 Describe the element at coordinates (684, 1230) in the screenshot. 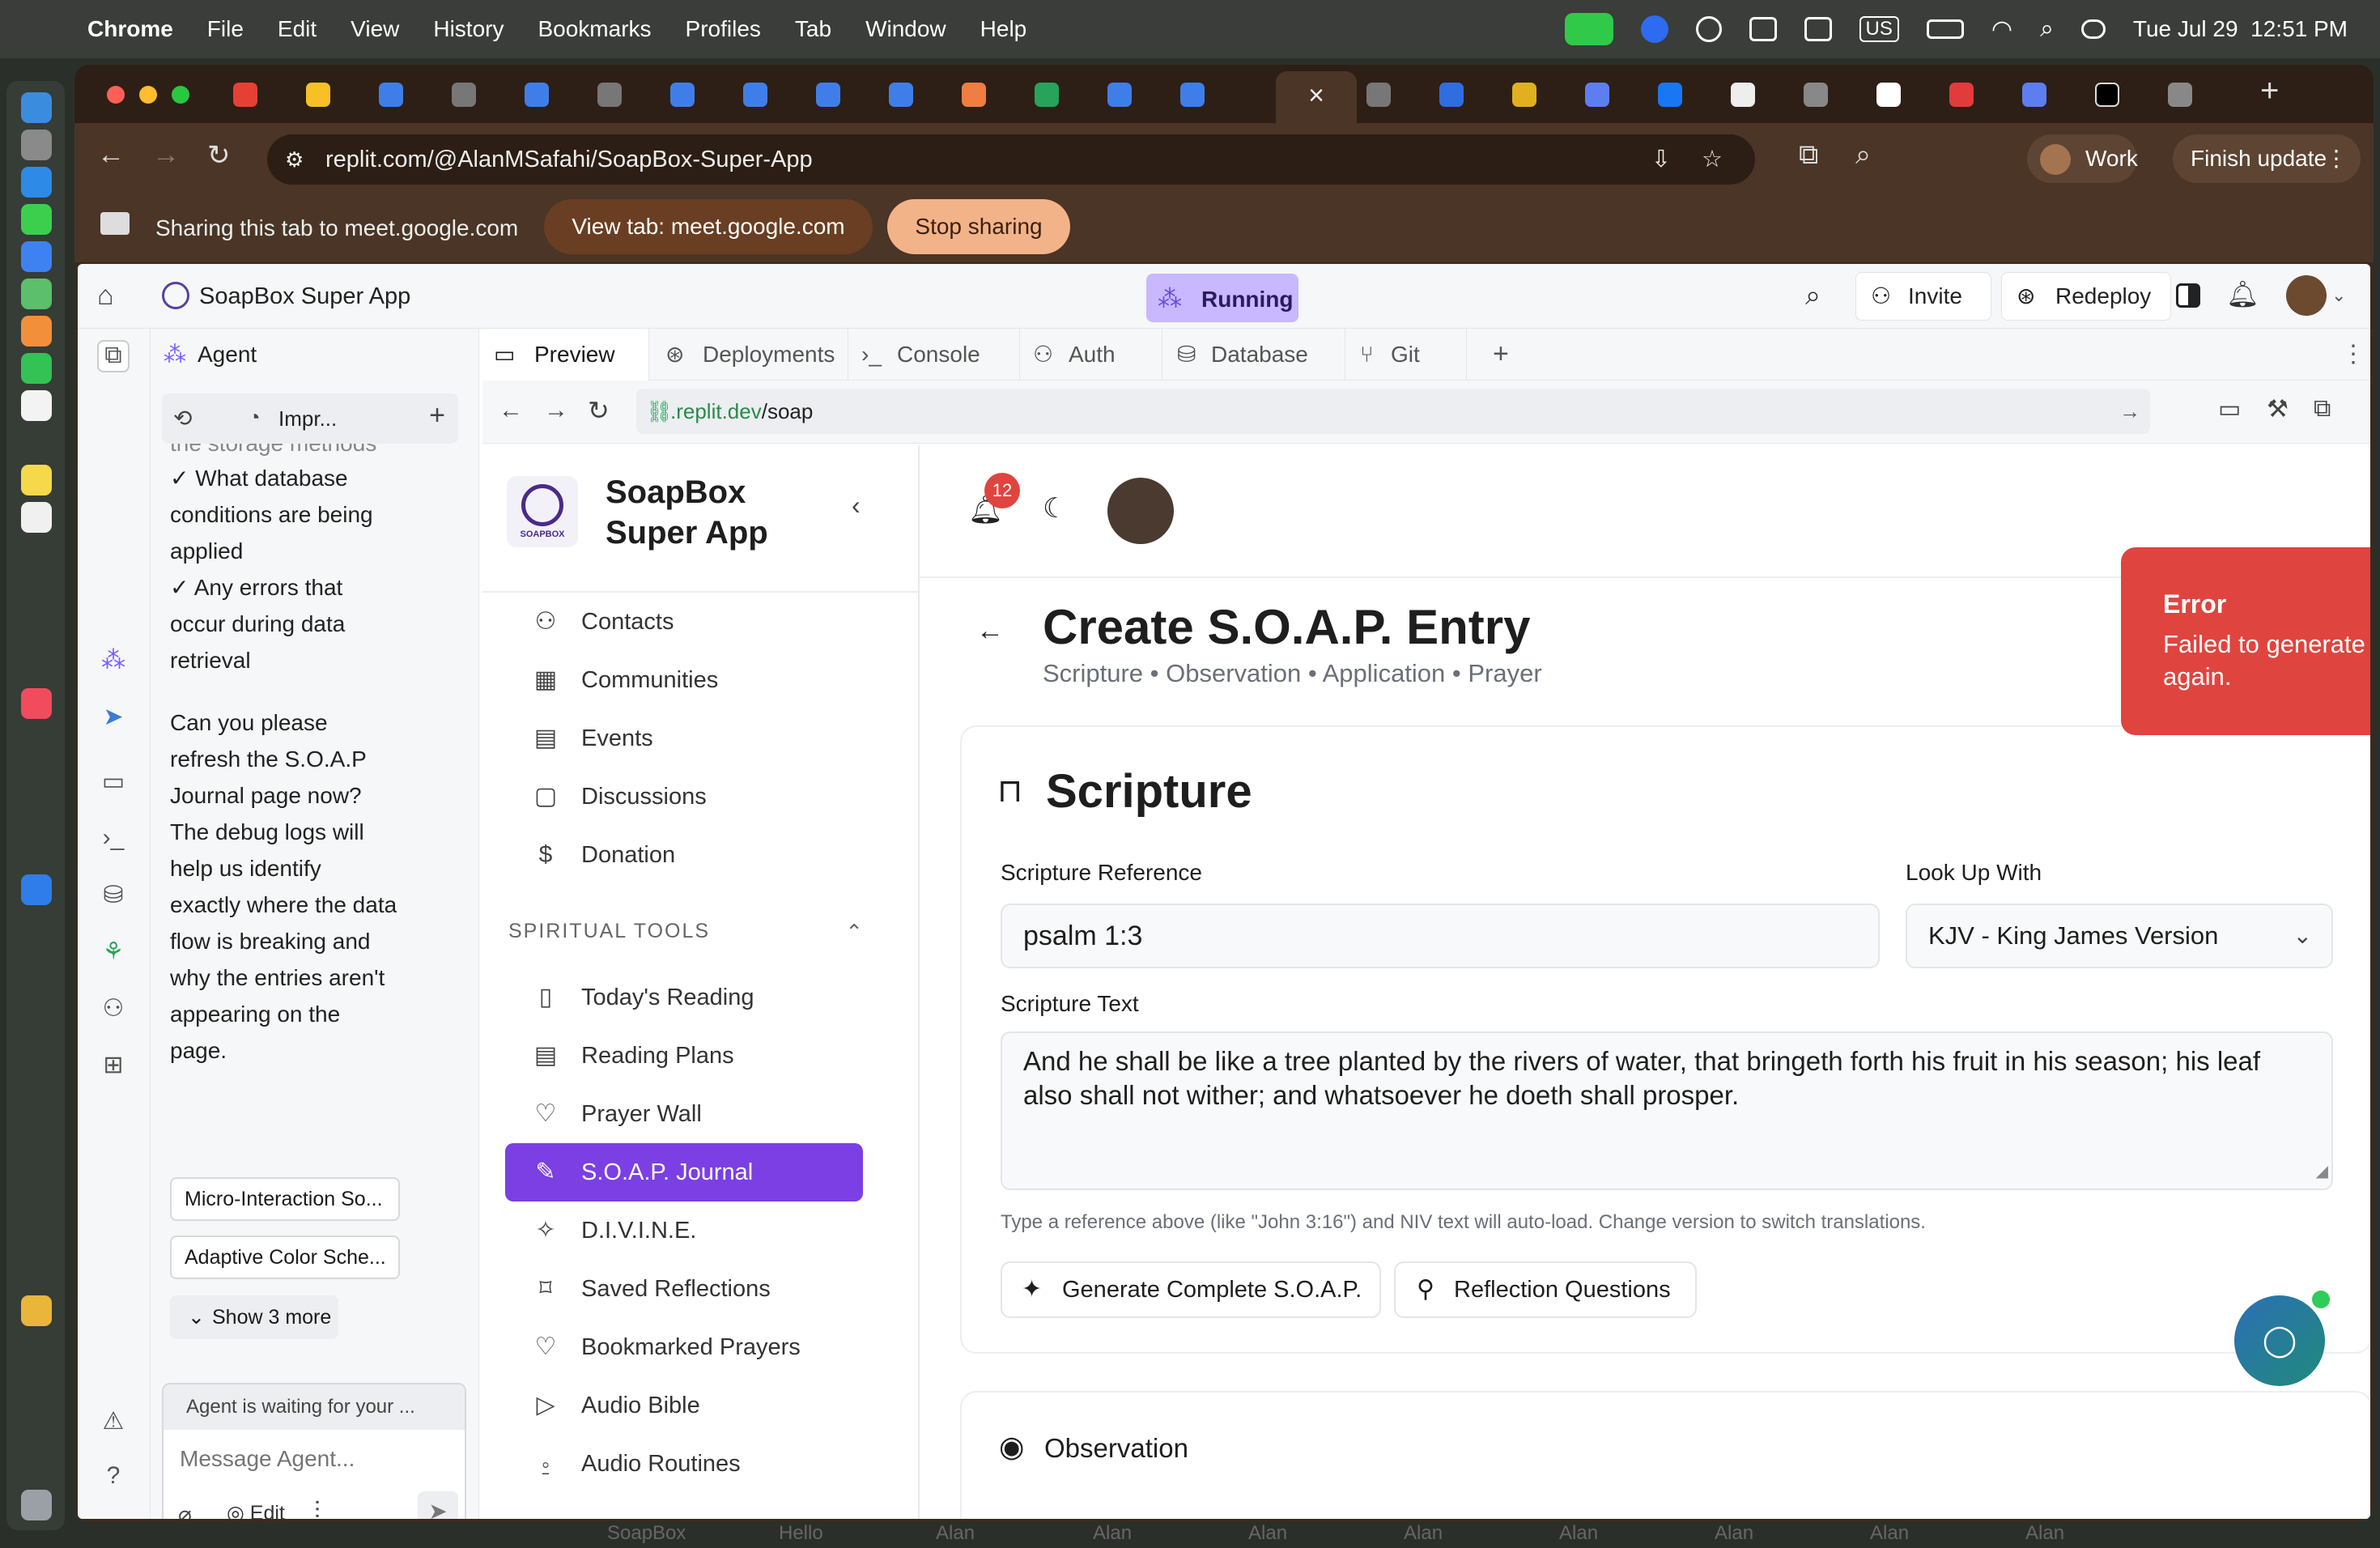

I see `nav-divine: ✧ D.I.V.I.N.E.` at that location.